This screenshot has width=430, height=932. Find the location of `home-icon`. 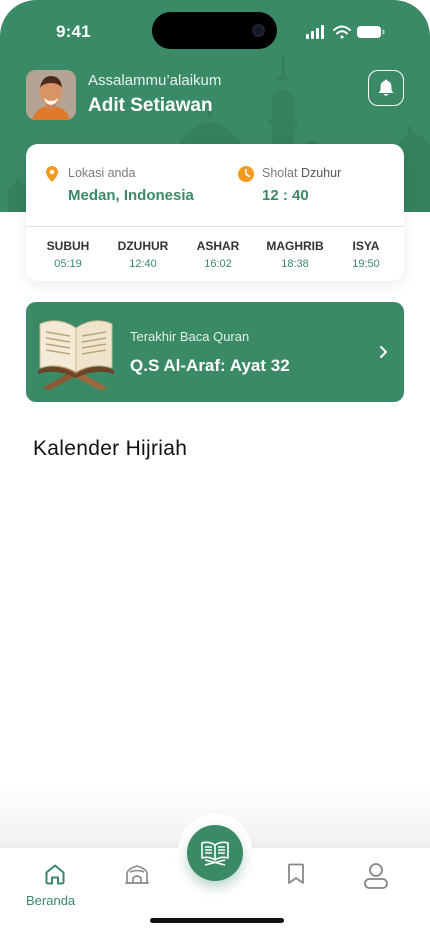

home-icon is located at coordinates (55, 874).